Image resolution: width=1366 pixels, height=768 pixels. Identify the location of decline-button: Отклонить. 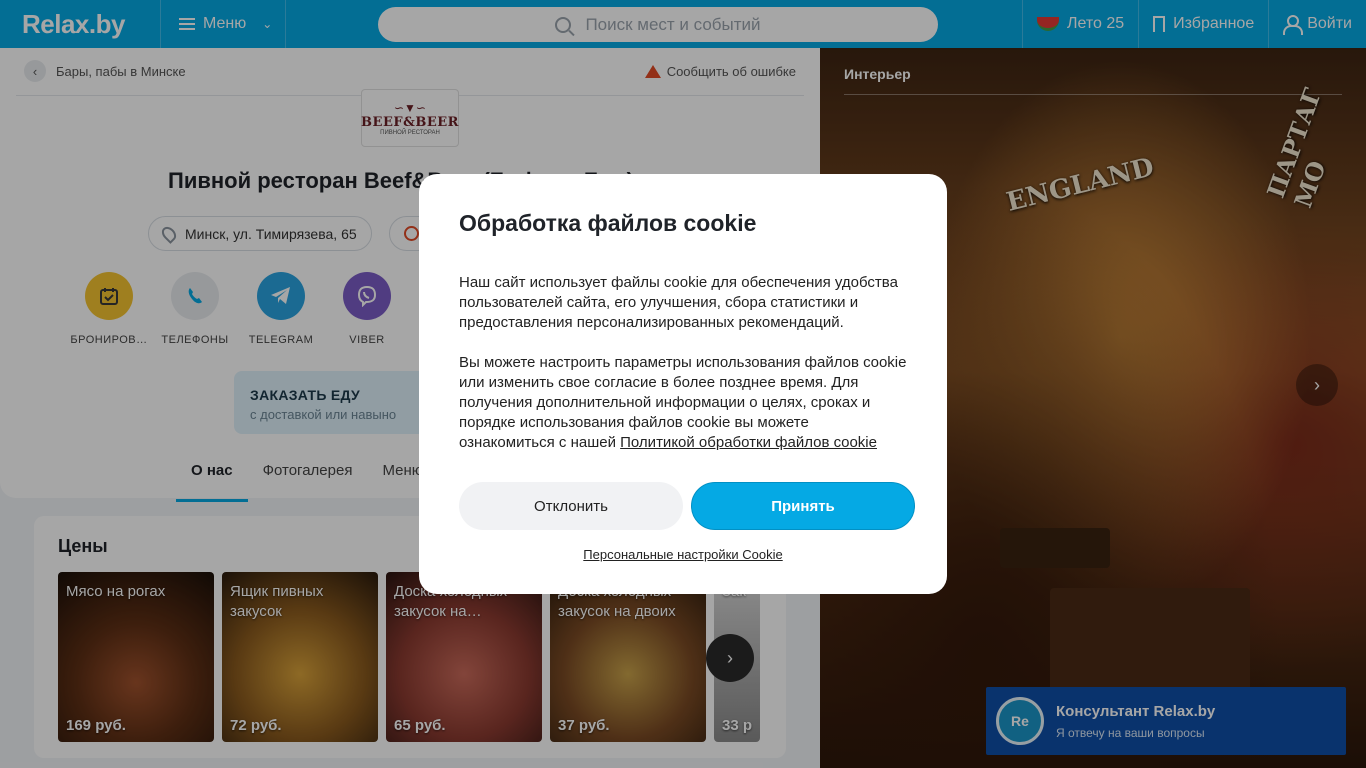
(571, 506).